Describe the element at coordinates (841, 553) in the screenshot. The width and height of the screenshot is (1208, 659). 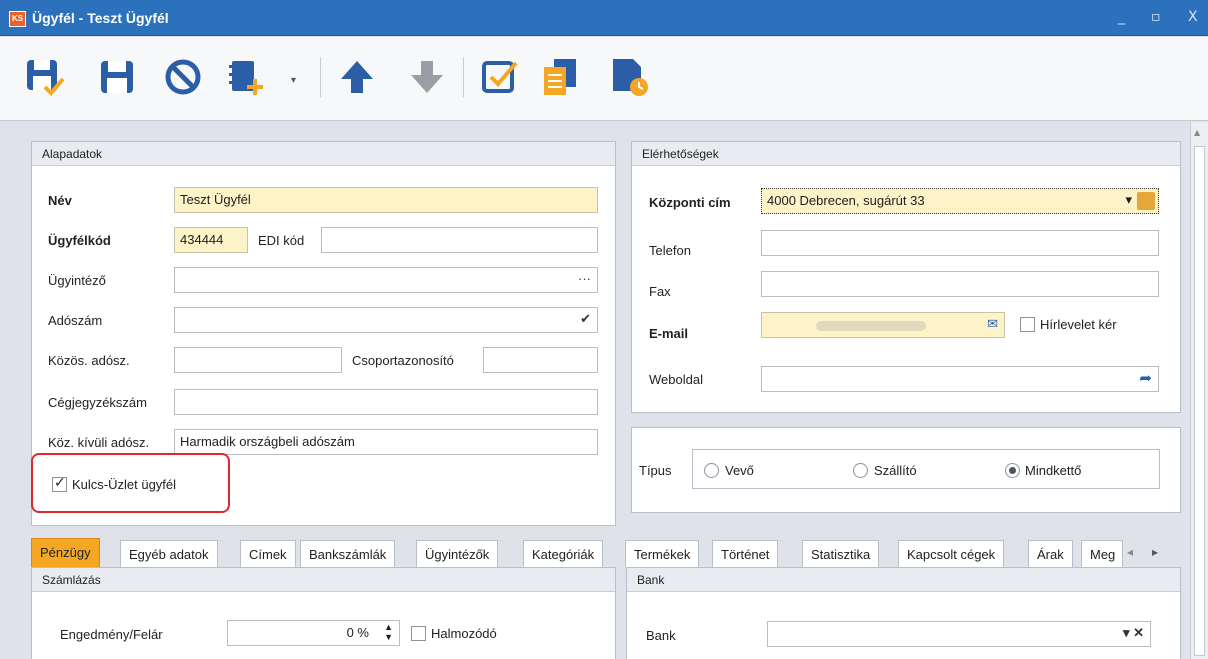
I see `tab-statisztika: Statisztika` at that location.